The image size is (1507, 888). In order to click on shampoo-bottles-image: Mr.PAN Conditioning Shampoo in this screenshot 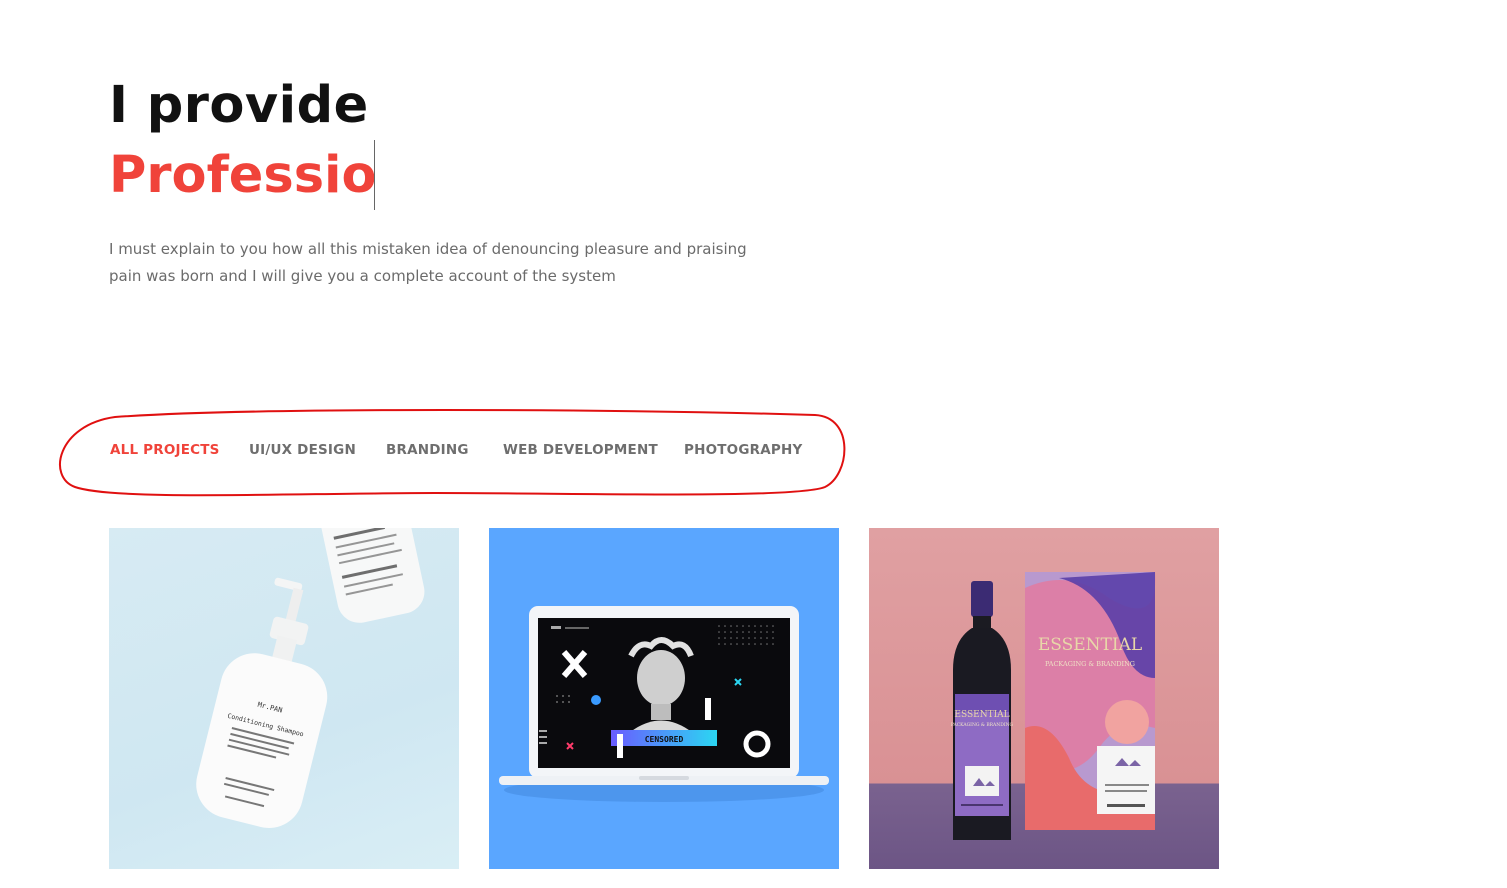, I will do `click(310, 678)`.